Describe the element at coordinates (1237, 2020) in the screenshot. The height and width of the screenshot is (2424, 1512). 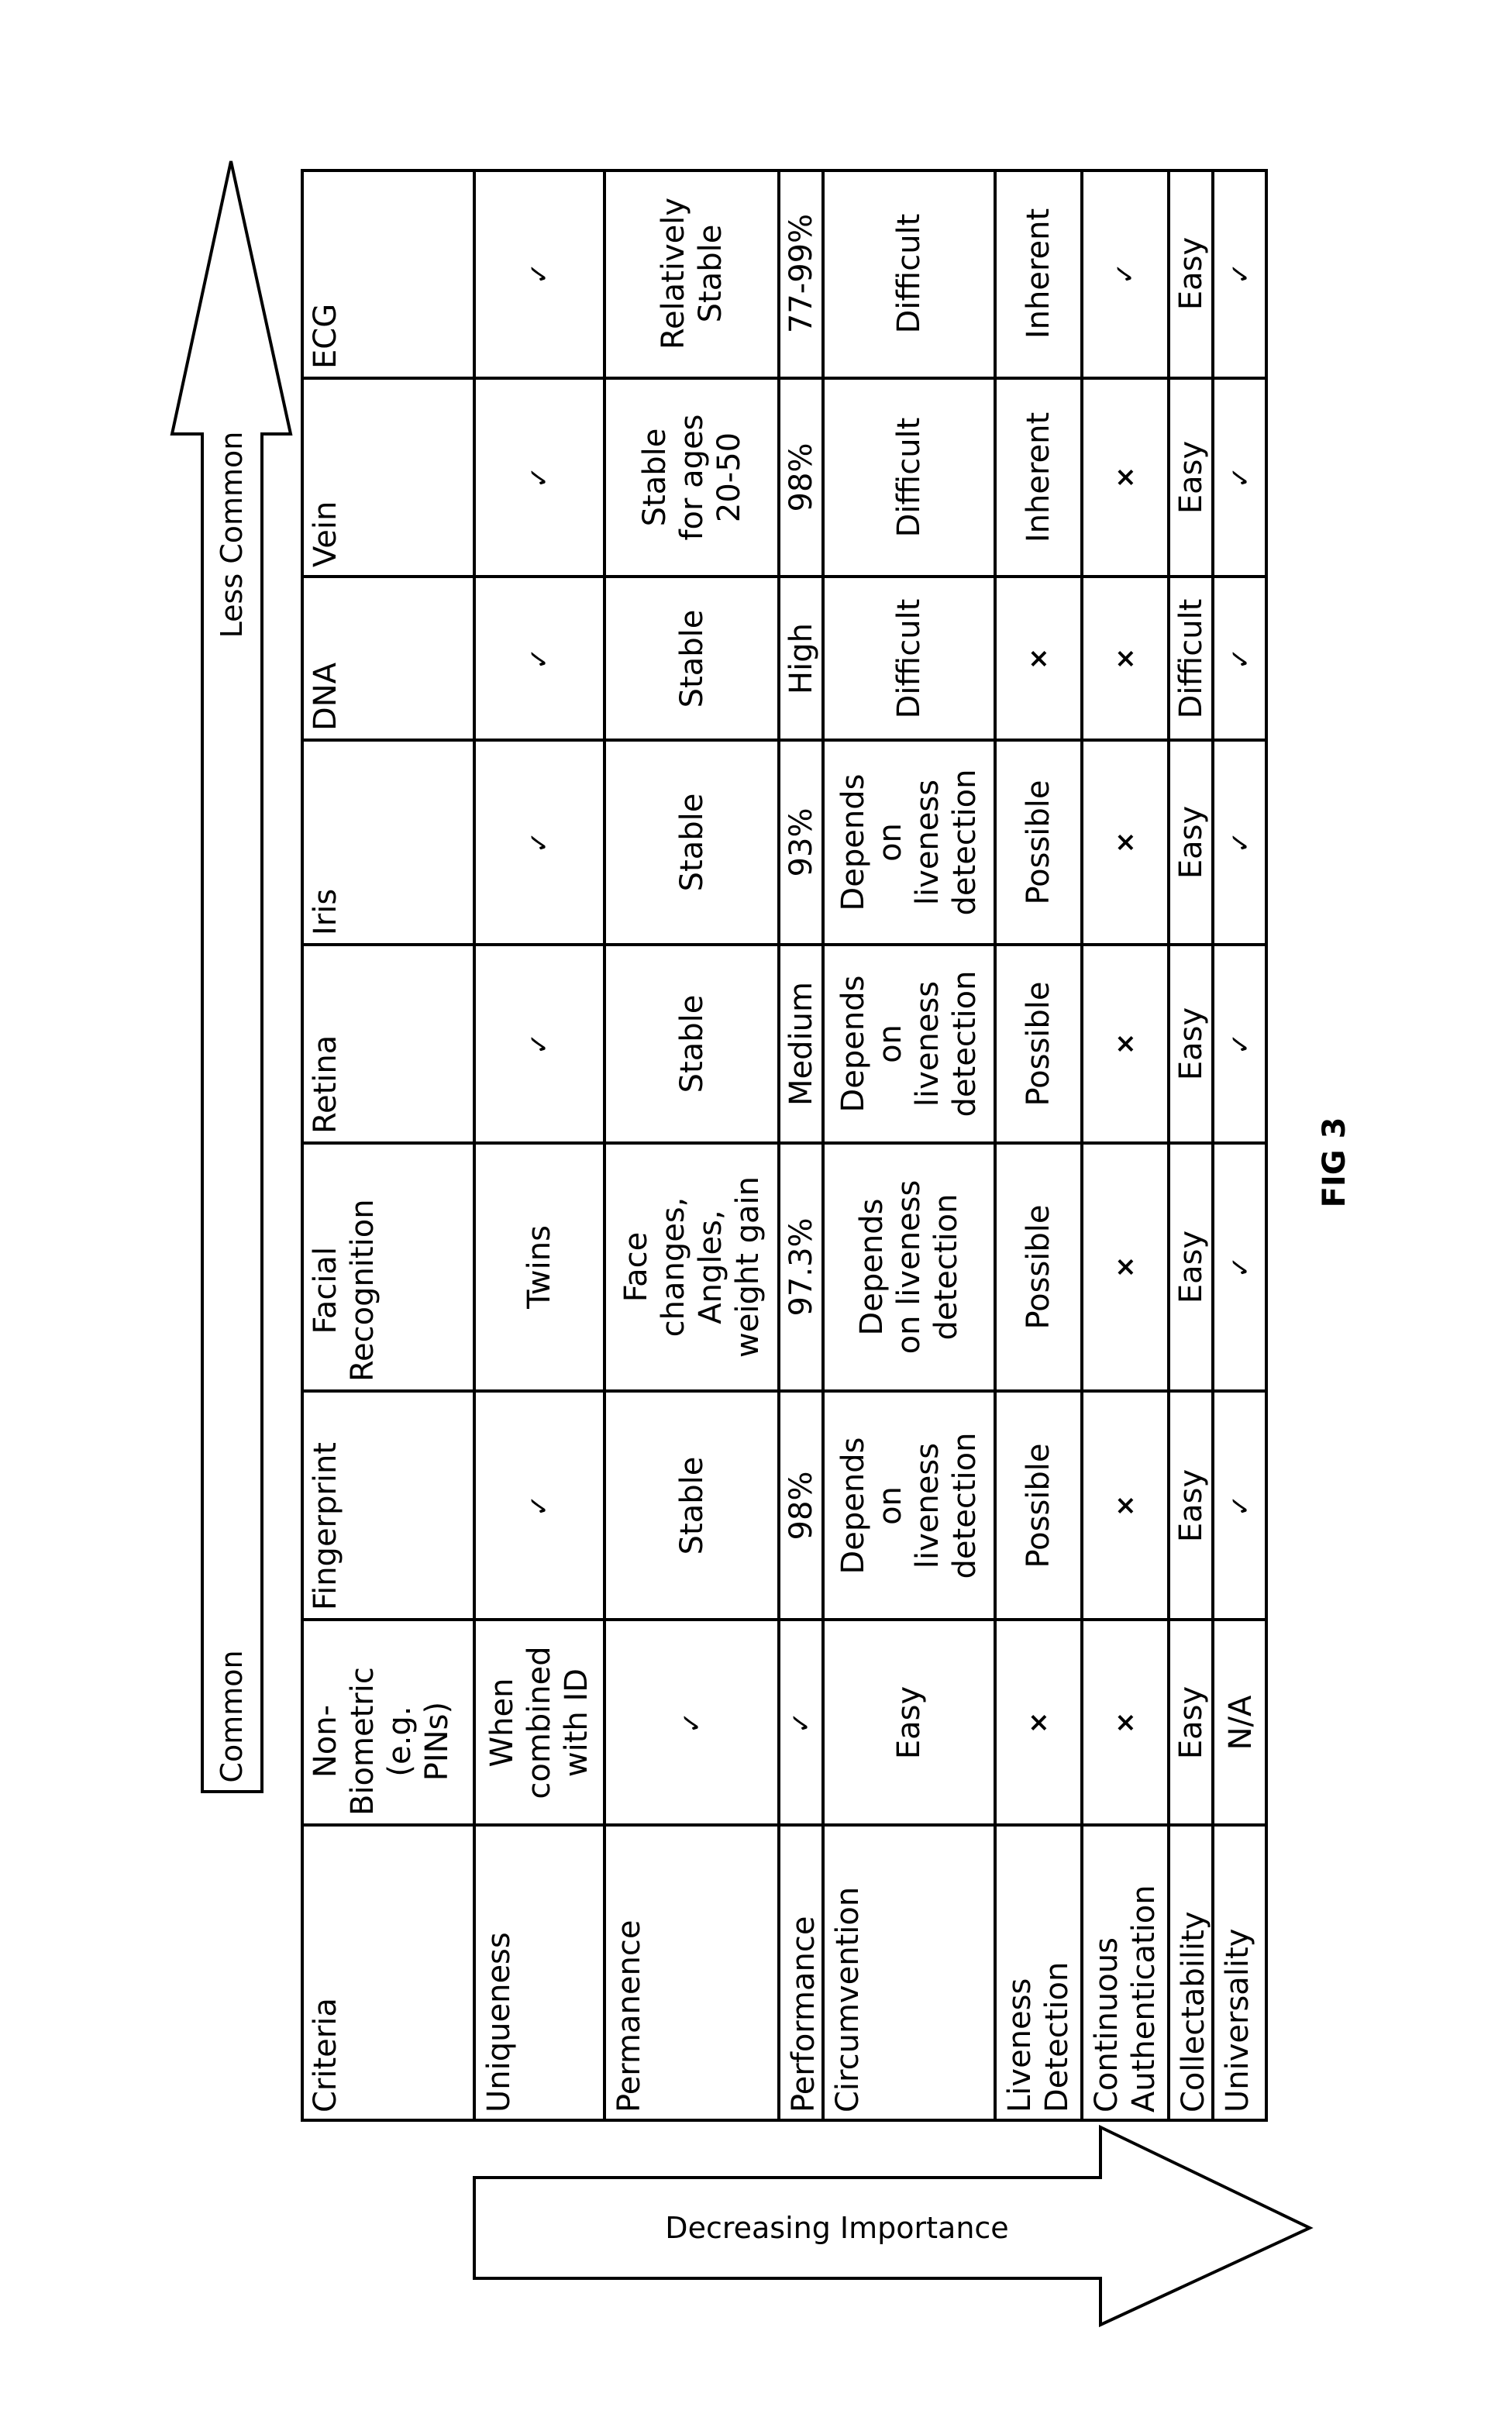
I see `criterion-label: Universality` at that location.